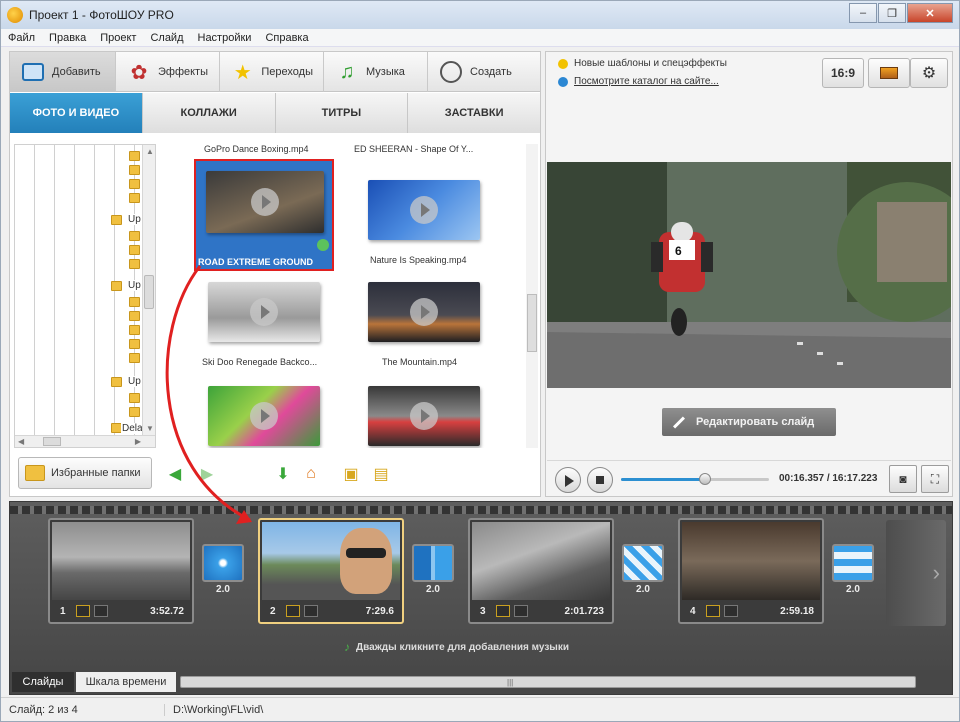  What do you see at coordinates (376, 72) in the screenshot?
I see `tab-music: ♫ Музыка` at bounding box center [376, 72].